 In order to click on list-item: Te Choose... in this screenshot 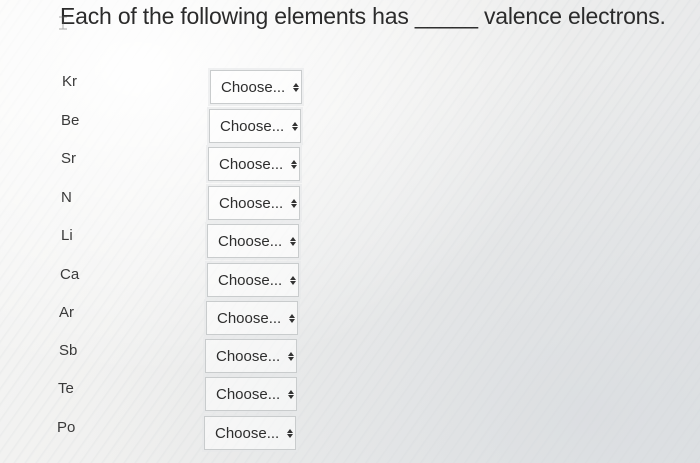, I will do `click(350, 395)`.